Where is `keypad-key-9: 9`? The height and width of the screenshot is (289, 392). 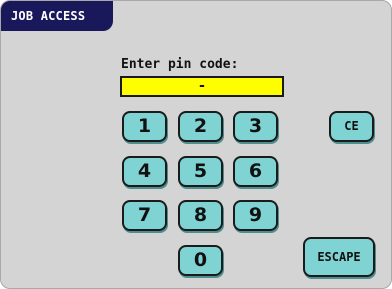 keypad-key-9: 9 is located at coordinates (255, 215).